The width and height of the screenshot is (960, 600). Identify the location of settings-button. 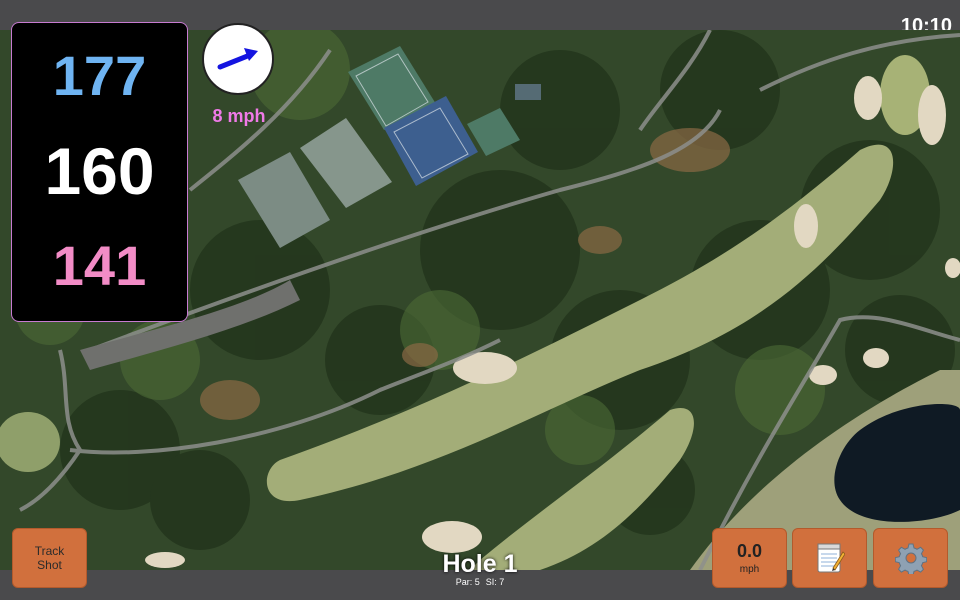
(910, 558).